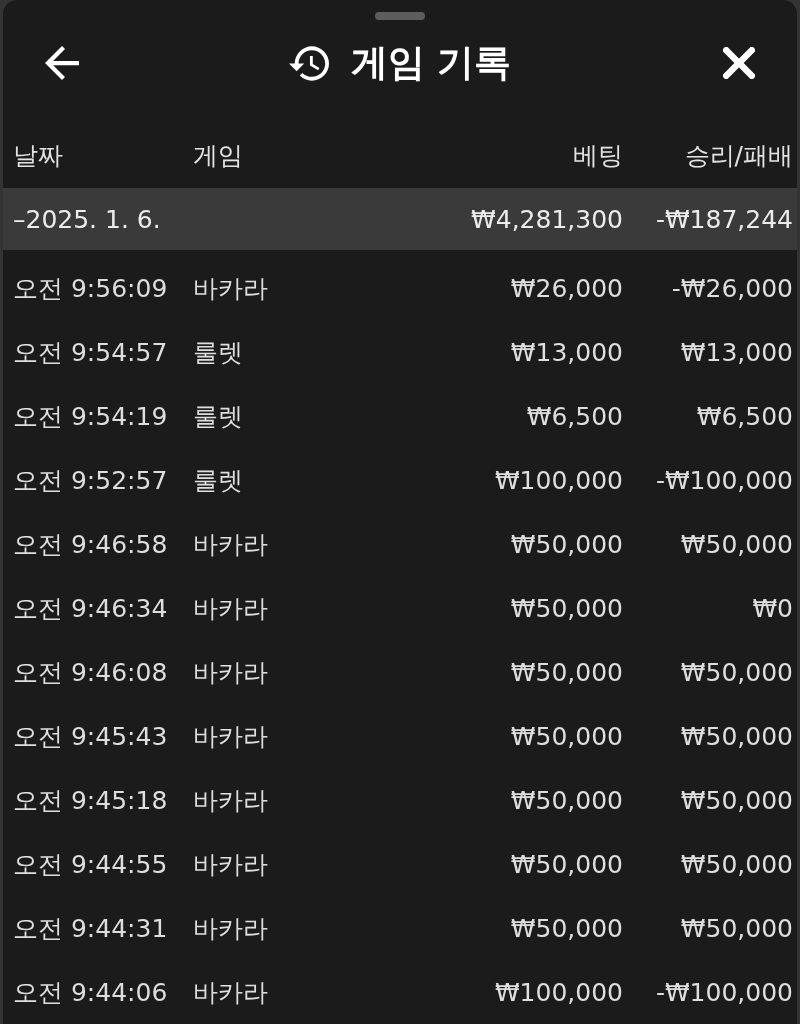 The image size is (800, 1024). What do you see at coordinates (91, 288) in the screenshot?
I see `time-cell-text: 오전 9:56:09` at bounding box center [91, 288].